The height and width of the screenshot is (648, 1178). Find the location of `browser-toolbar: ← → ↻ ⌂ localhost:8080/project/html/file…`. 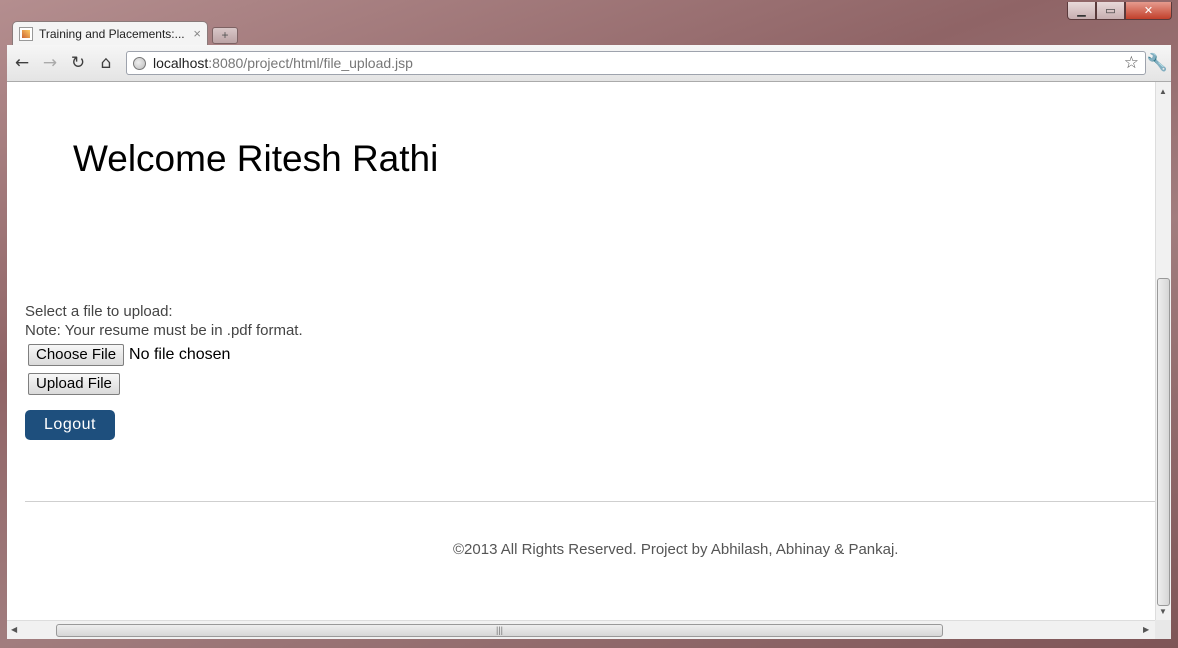

browser-toolbar: ← → ↻ ⌂ localhost:8080/project/html/file… is located at coordinates (589, 63).